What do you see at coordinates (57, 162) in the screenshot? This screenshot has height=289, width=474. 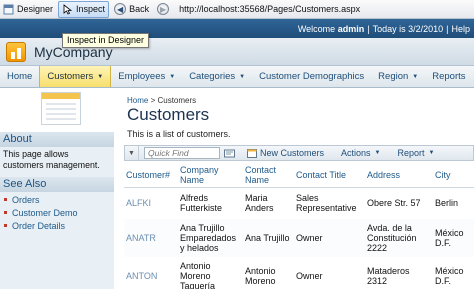 I see `about-text: This page allows customers management.` at bounding box center [57, 162].